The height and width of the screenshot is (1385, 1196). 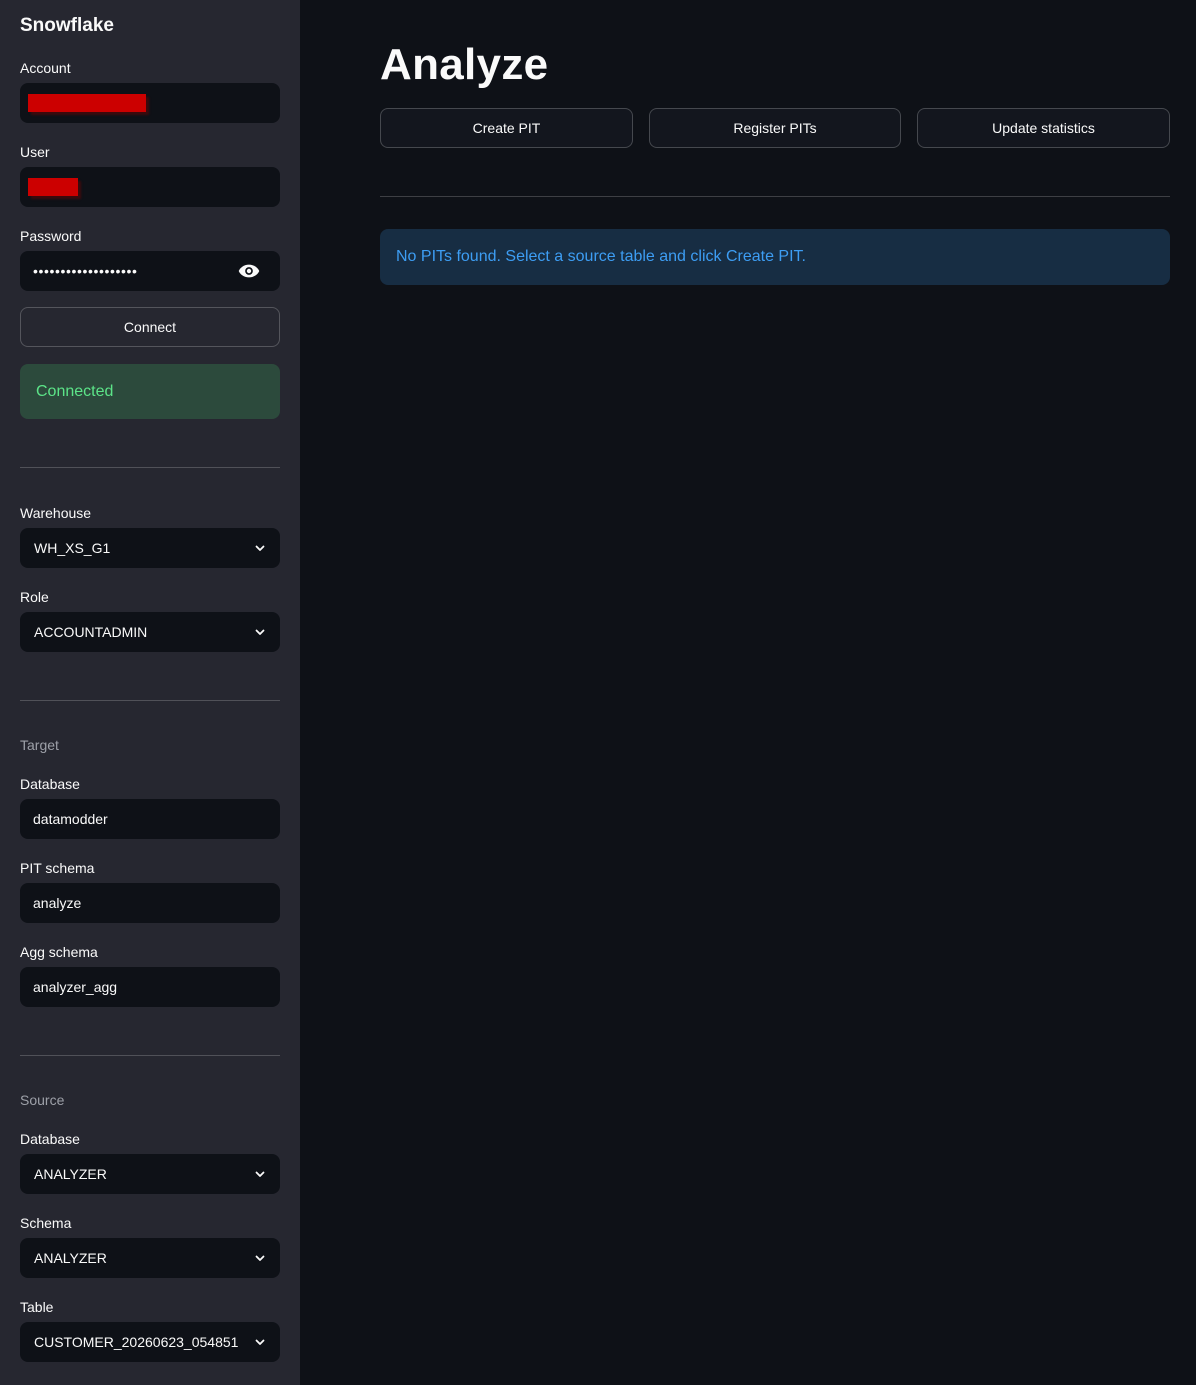 What do you see at coordinates (150, 187) in the screenshot?
I see `user-input` at bounding box center [150, 187].